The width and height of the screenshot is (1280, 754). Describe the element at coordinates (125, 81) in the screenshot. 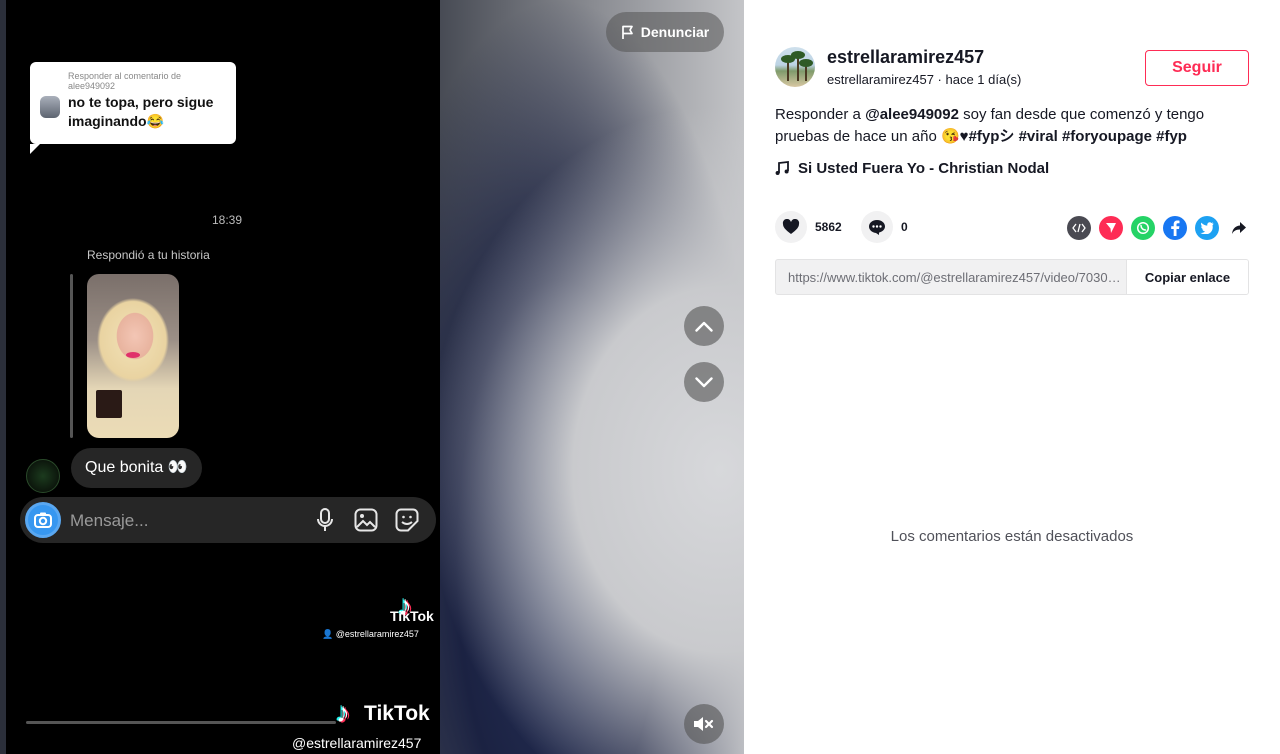

I see `reply-meta: Responder al comentario de alee949092` at that location.